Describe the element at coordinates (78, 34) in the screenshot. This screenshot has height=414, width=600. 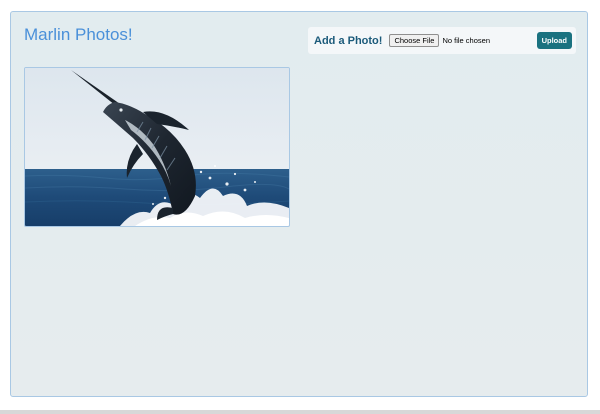
I see `page-title: Marlin Photos!` at that location.